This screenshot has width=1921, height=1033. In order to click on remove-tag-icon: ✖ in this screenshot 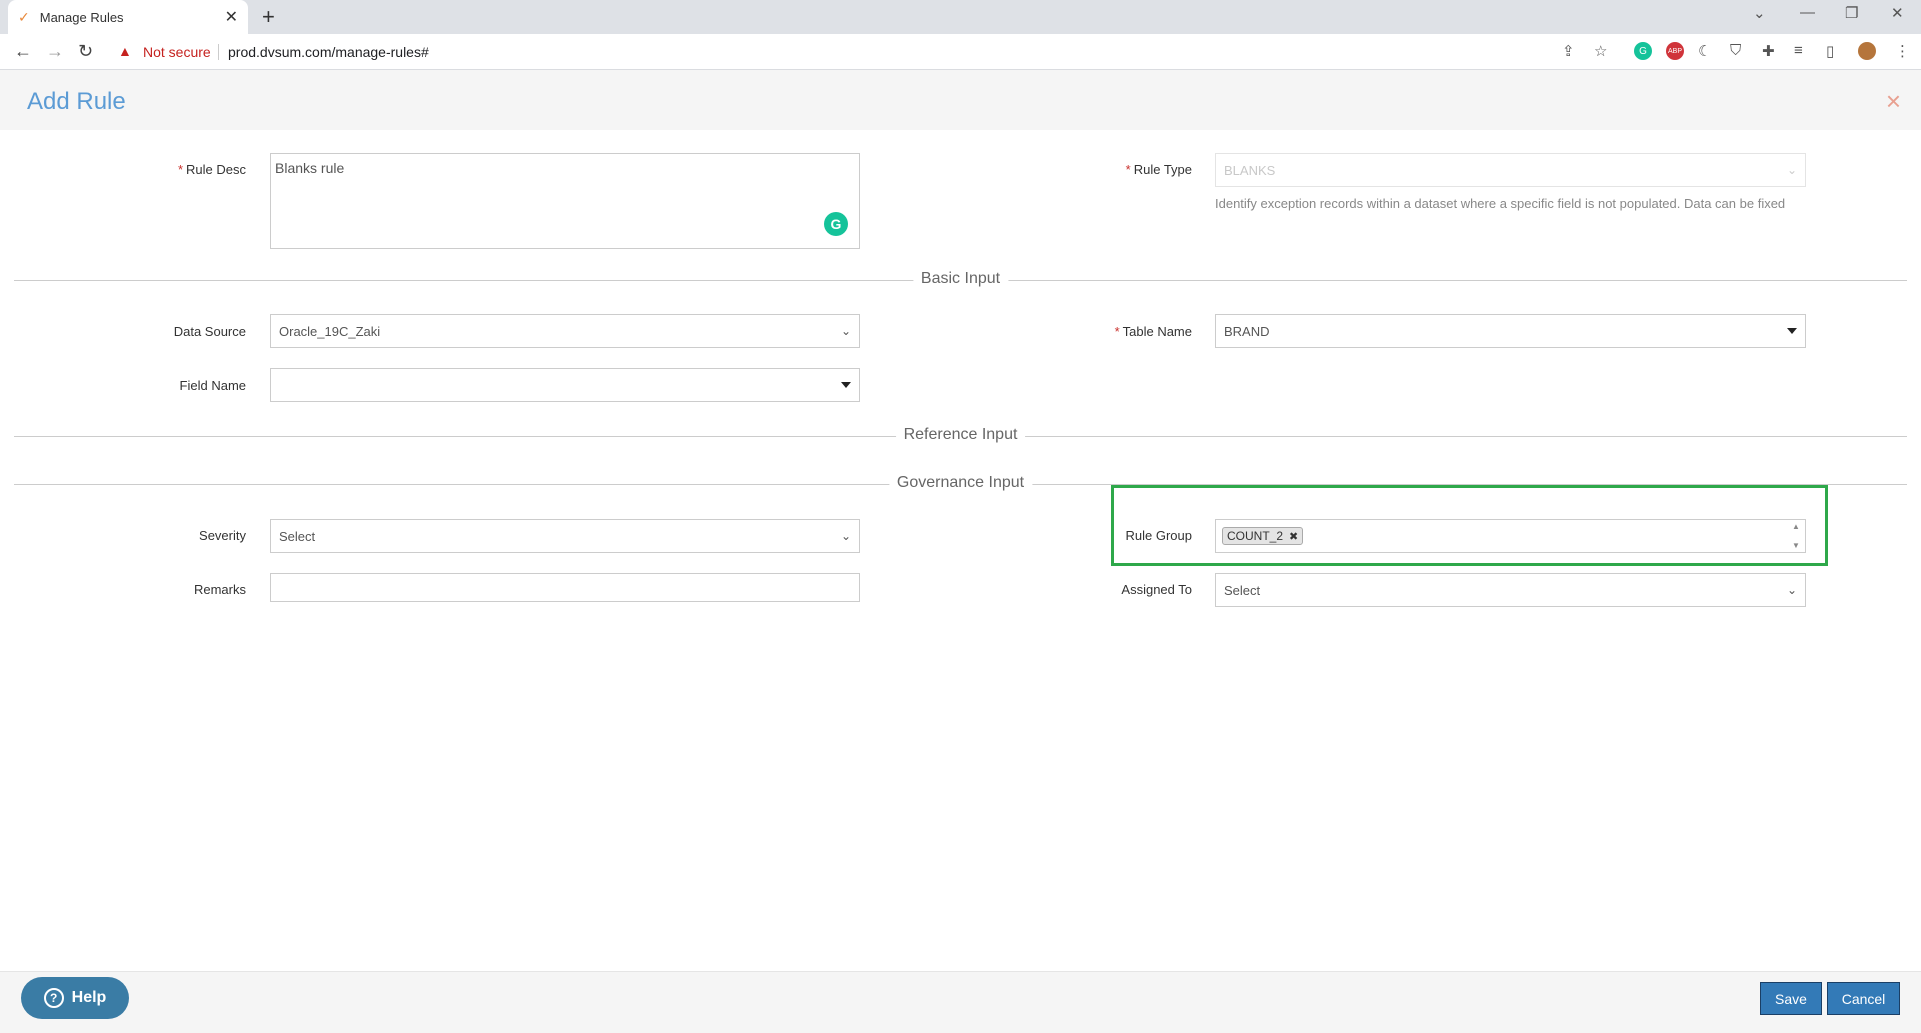, I will do `click(1293, 536)`.